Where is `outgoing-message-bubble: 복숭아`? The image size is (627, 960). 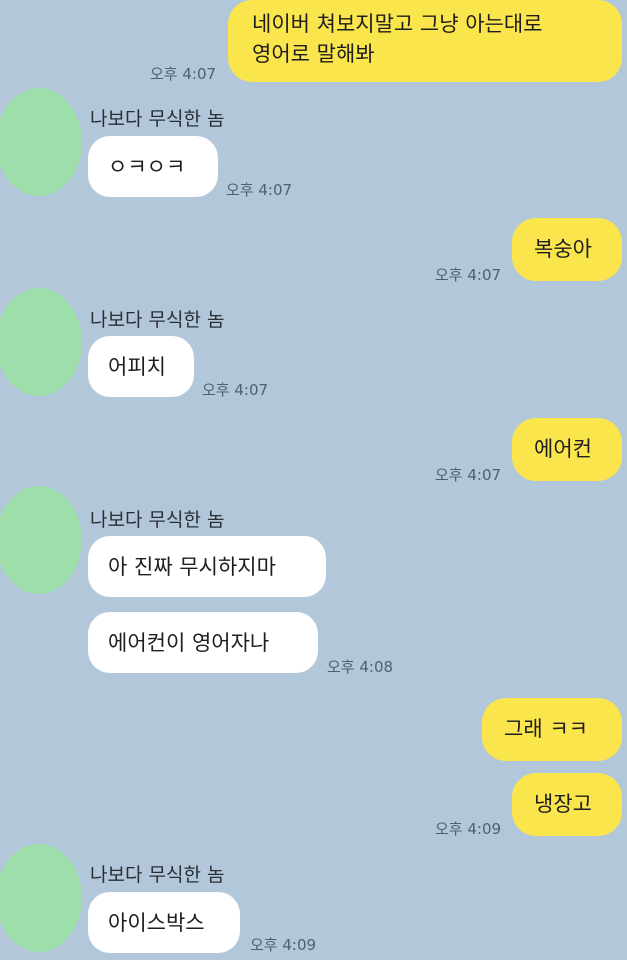
outgoing-message-bubble: 복숭아 is located at coordinates (567, 249).